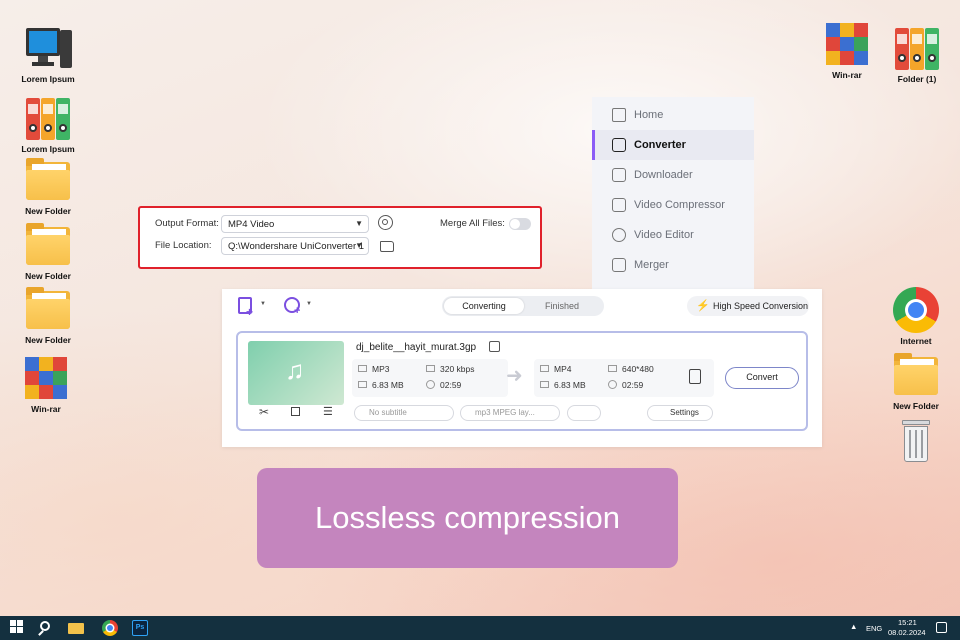 The height and width of the screenshot is (640, 960). I want to click on notification-icon, so click(941, 627).